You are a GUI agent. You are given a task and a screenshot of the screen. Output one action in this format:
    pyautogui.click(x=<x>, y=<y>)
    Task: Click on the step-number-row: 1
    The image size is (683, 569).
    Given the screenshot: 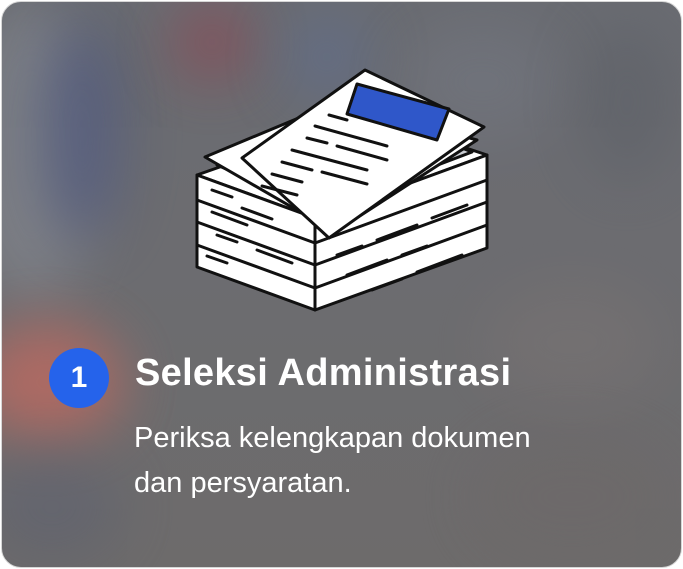 What is the action you would take?
    pyautogui.click(x=79, y=378)
    